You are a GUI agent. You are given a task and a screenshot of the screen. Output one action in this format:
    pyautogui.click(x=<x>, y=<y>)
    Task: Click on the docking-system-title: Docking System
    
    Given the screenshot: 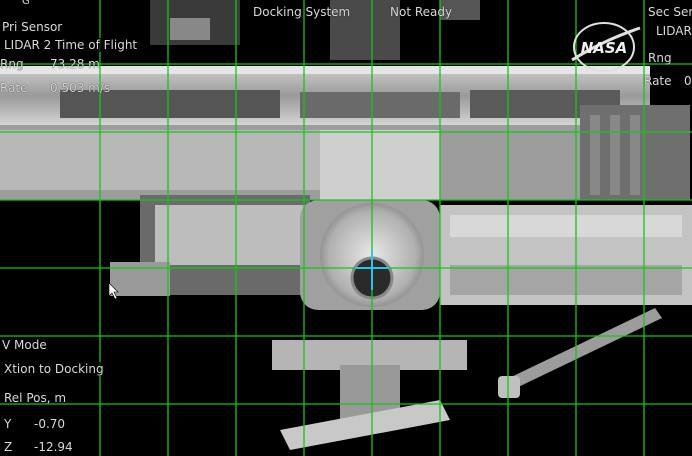 What is the action you would take?
    pyautogui.click(x=302, y=12)
    